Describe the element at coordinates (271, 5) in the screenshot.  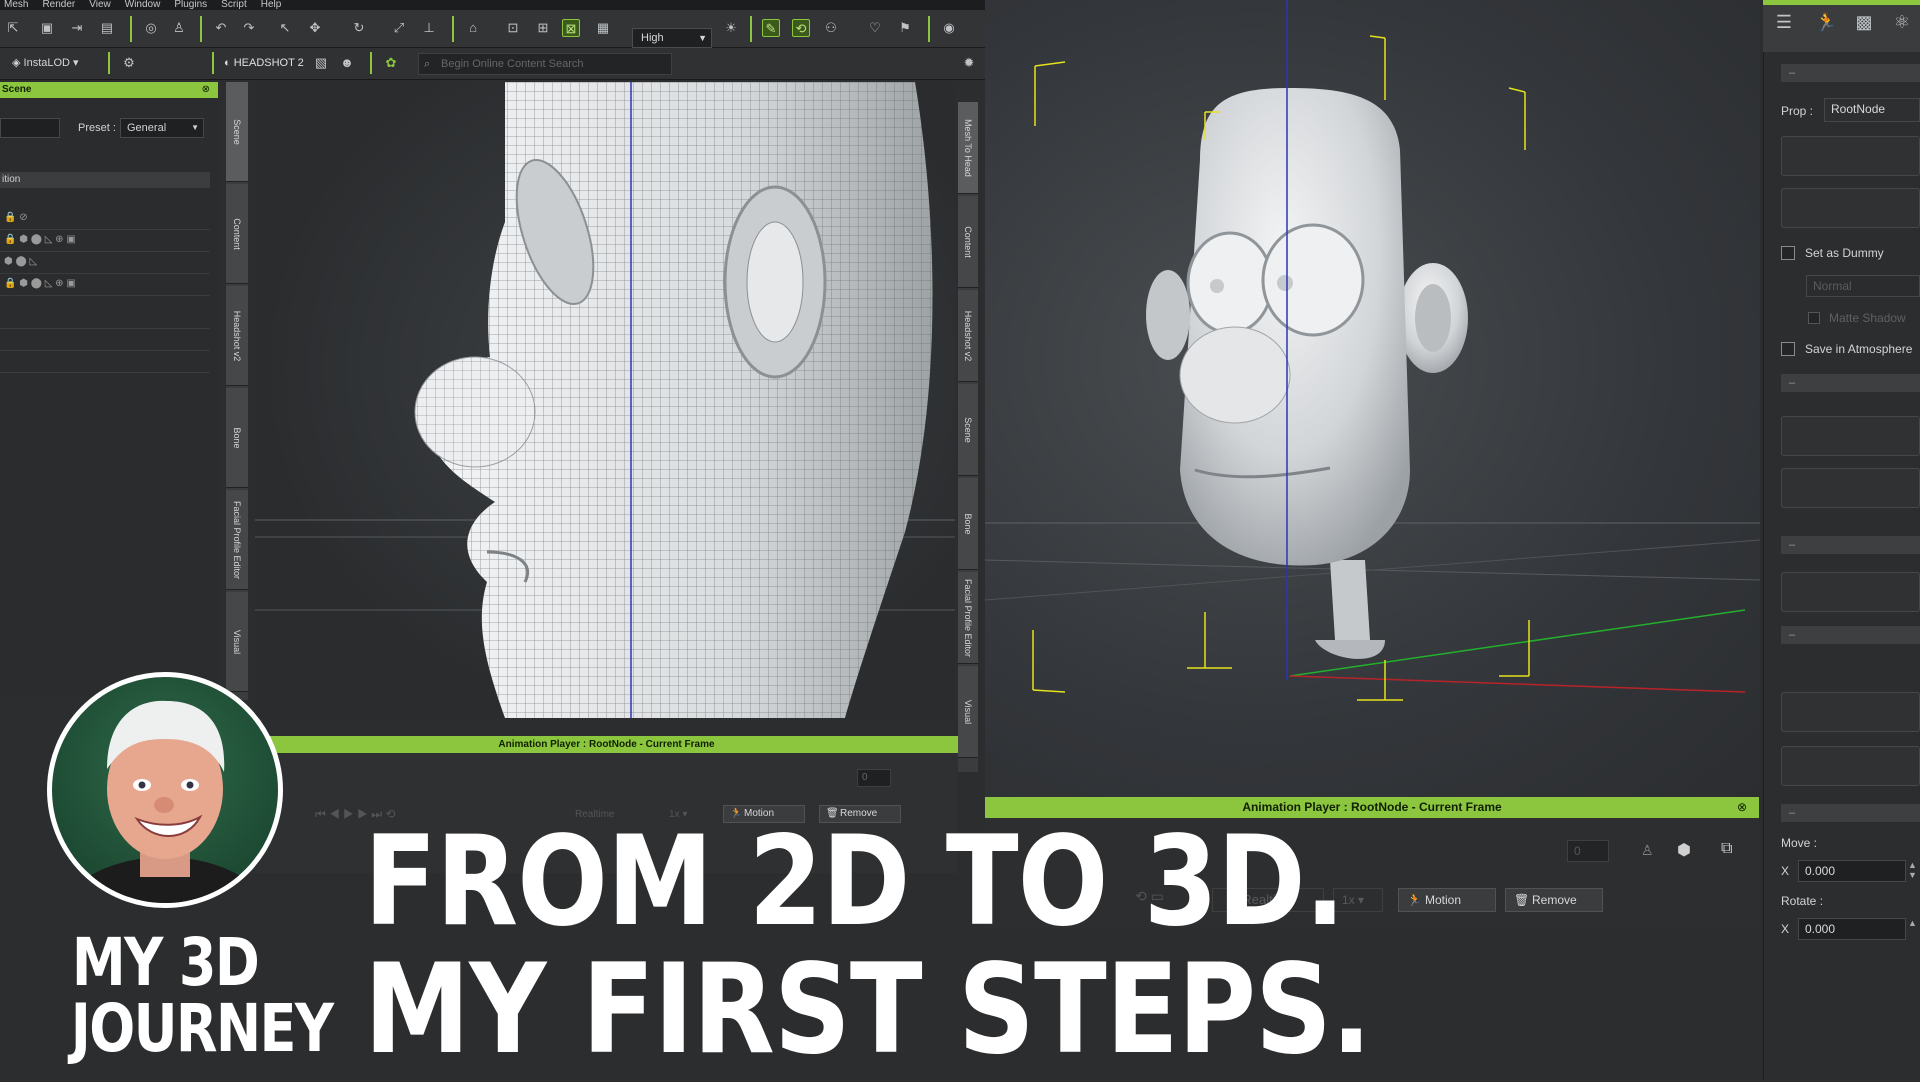
I see `menu-help: Help` at that location.